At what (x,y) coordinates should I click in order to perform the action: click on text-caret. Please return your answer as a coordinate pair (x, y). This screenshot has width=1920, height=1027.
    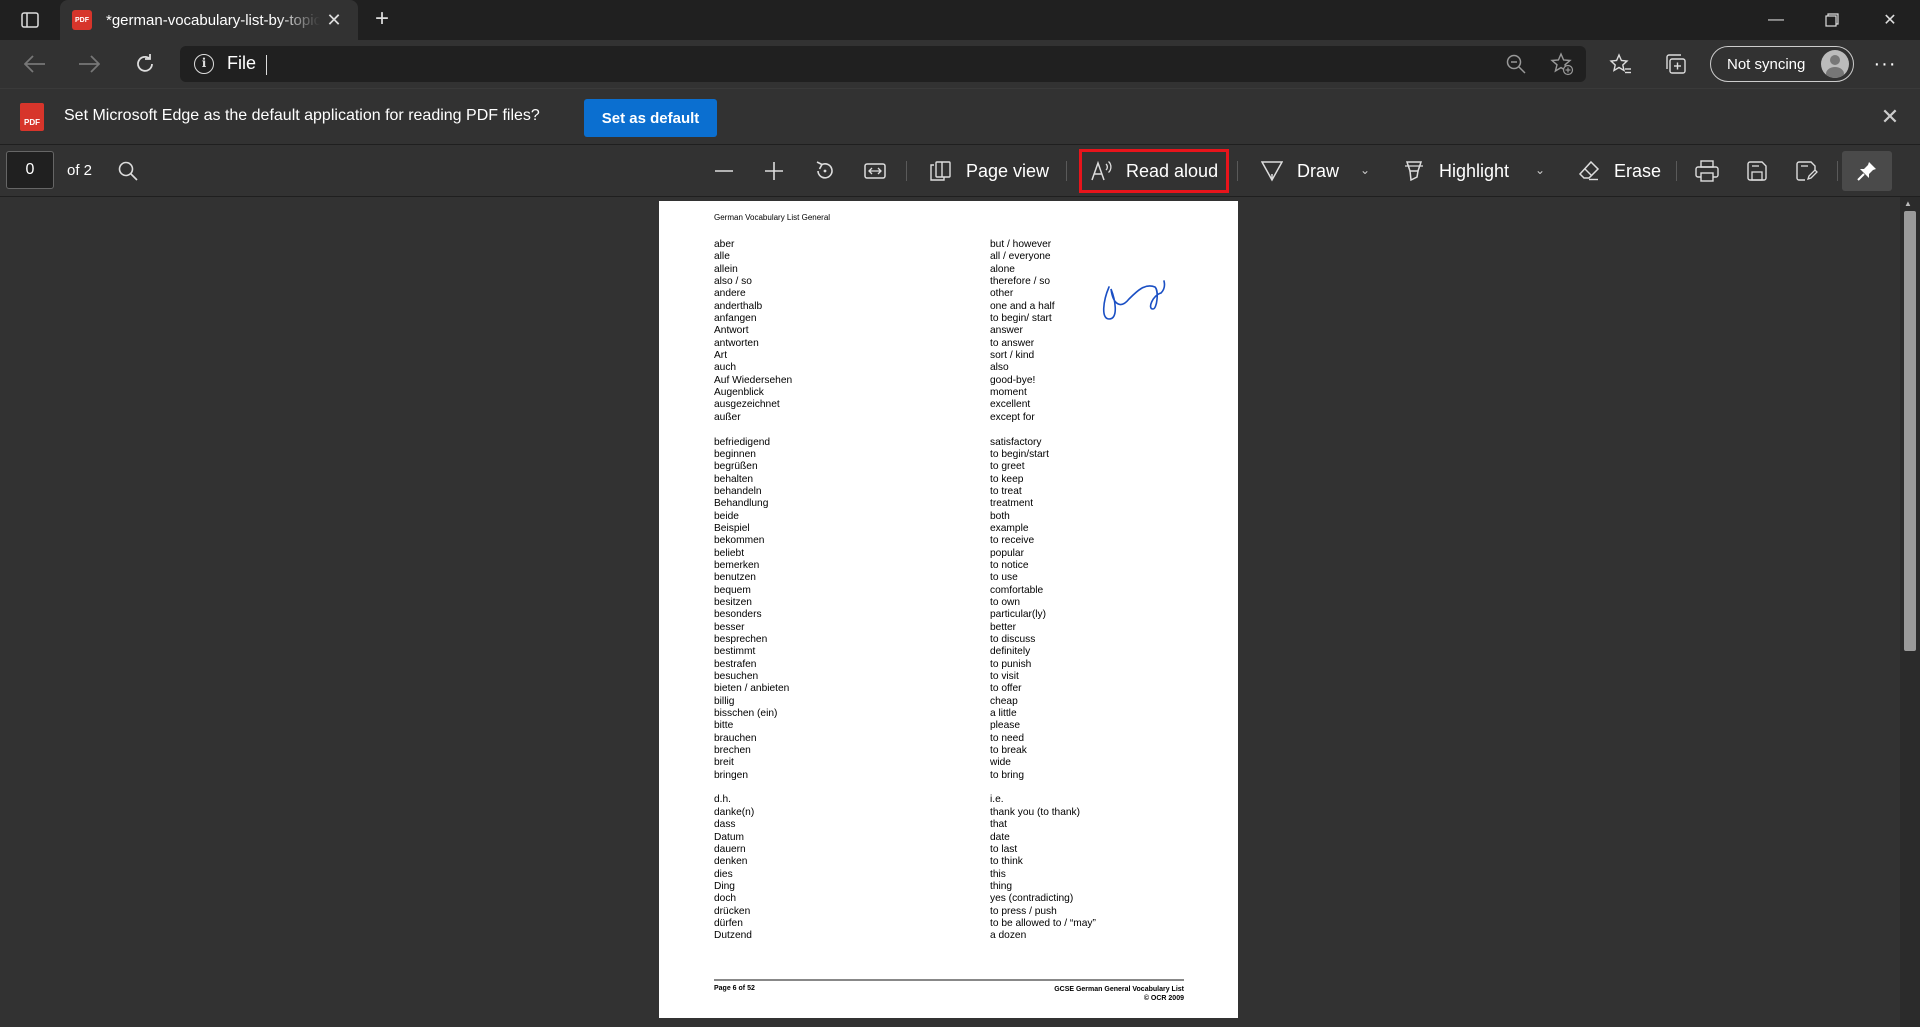
    Looking at the image, I should click on (266, 65).